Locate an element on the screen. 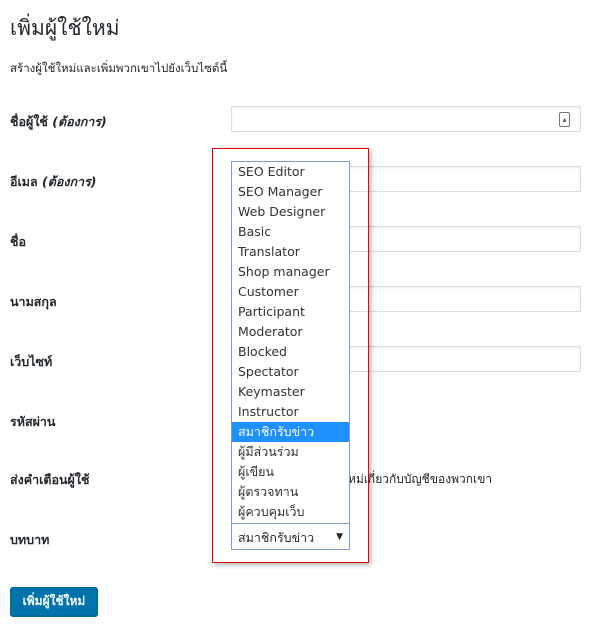  last-name-label: นามสกุล is located at coordinates (33, 301).